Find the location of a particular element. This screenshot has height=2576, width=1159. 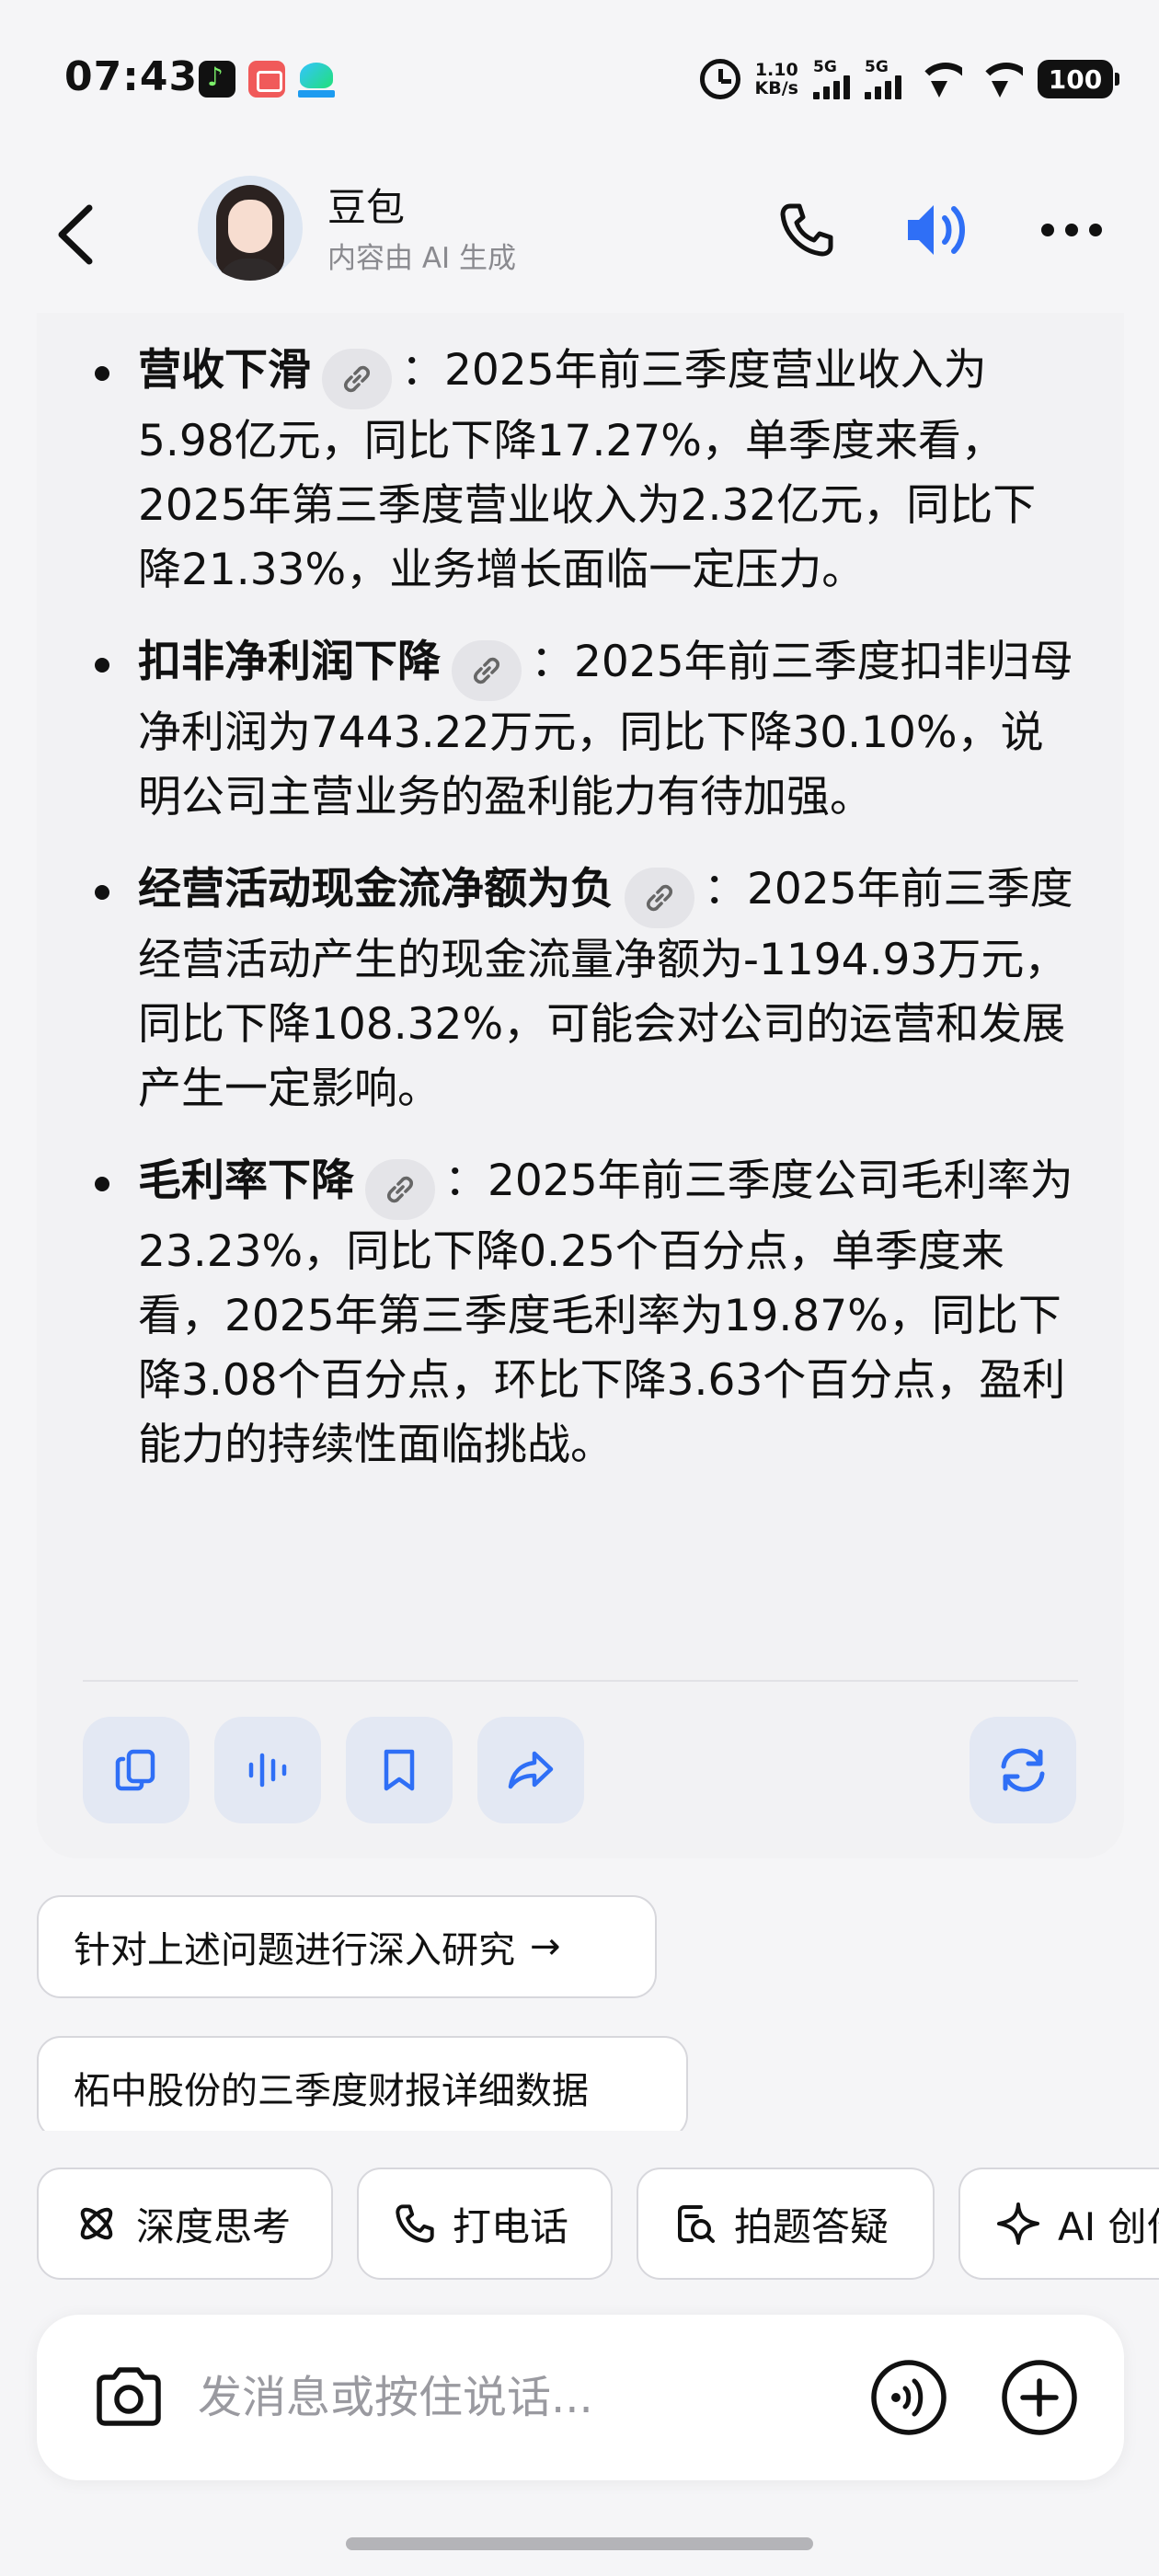

chevron-left-icon is located at coordinates (75, 234).